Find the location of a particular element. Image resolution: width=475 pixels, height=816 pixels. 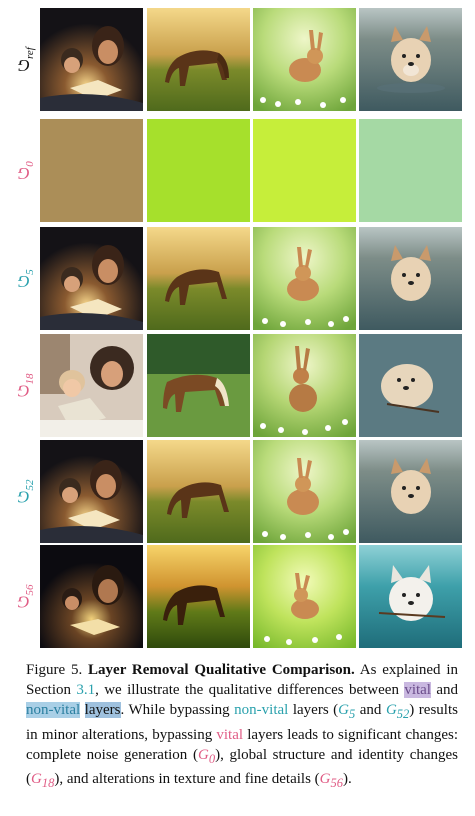

figure-number: Figure 5. is located at coordinates (54, 670).